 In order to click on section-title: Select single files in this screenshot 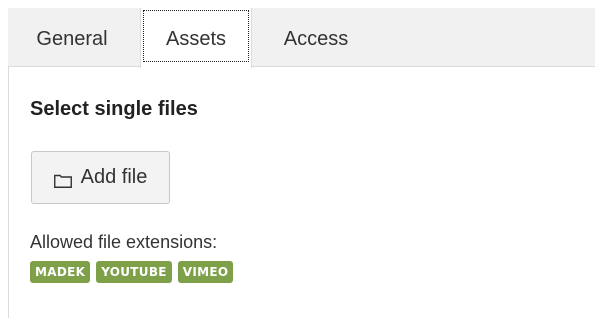, I will do `click(114, 109)`.